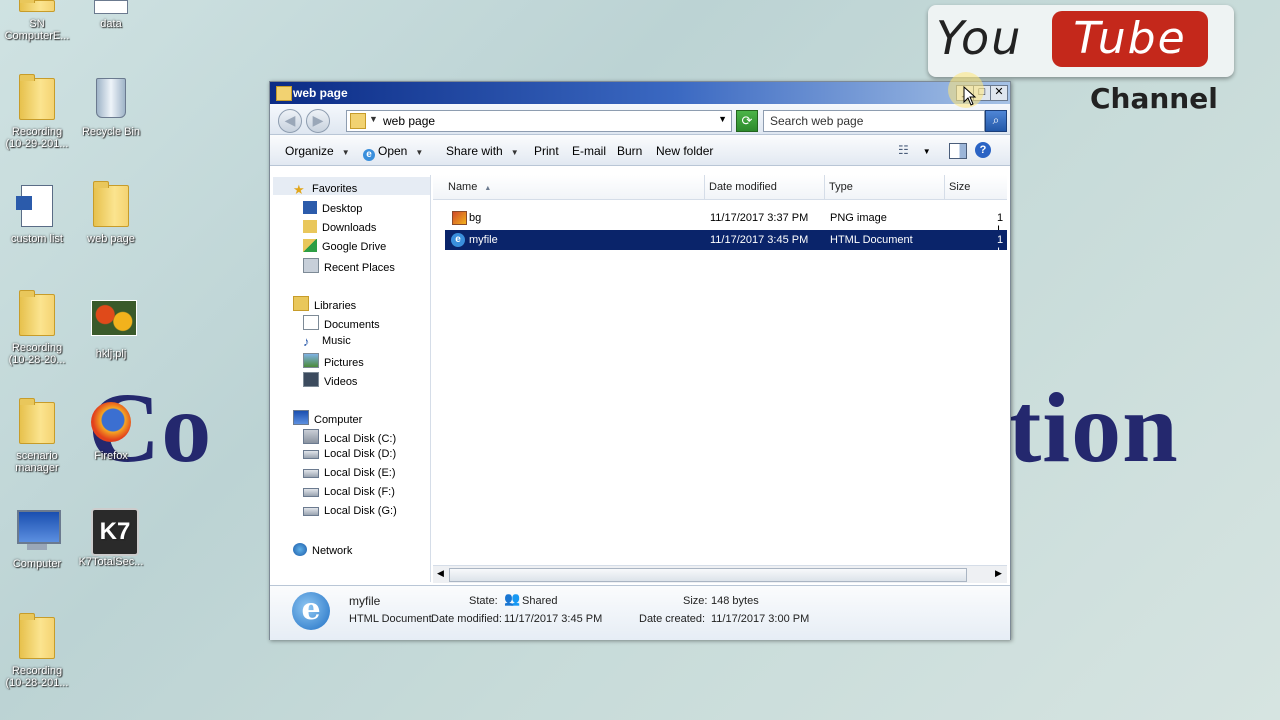 This screenshot has width=1280, height=720. What do you see at coordinates (350, 511) in the screenshot?
I see `nav-disk-g: Local Disk (G:)` at bounding box center [350, 511].